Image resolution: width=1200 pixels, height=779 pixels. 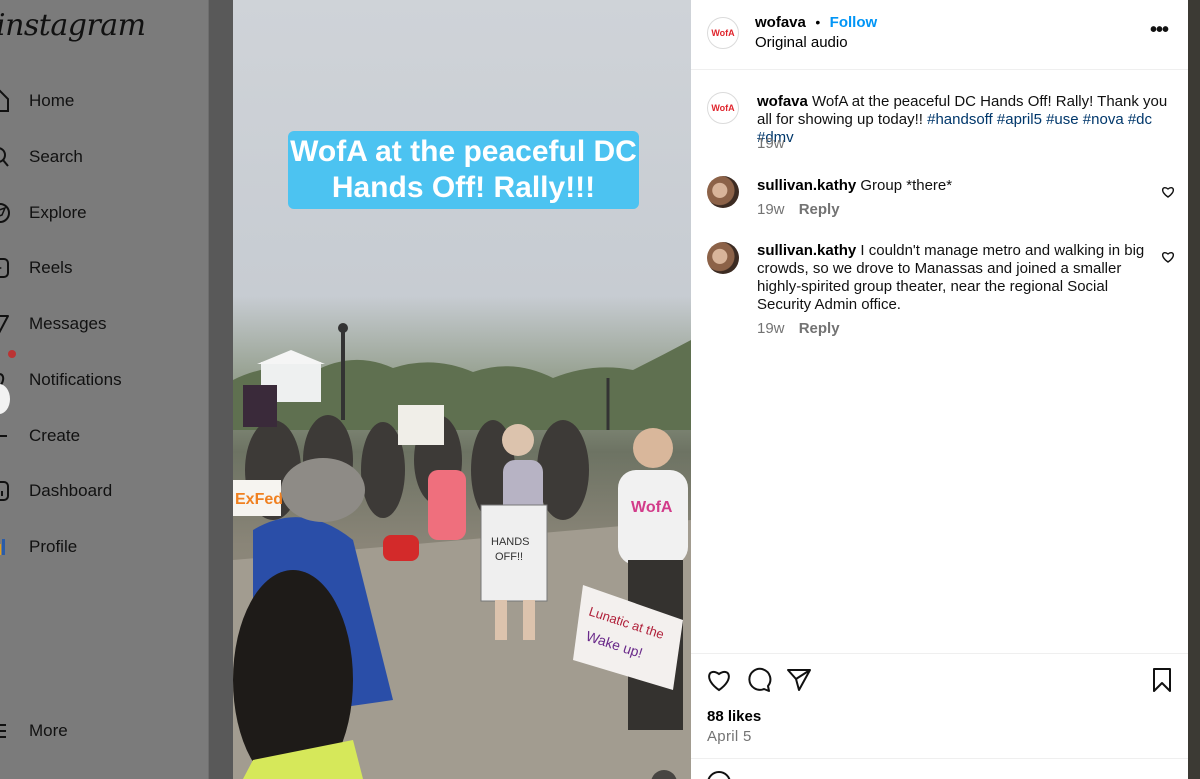 I want to click on author-username: wofava, so click(x=780, y=22).